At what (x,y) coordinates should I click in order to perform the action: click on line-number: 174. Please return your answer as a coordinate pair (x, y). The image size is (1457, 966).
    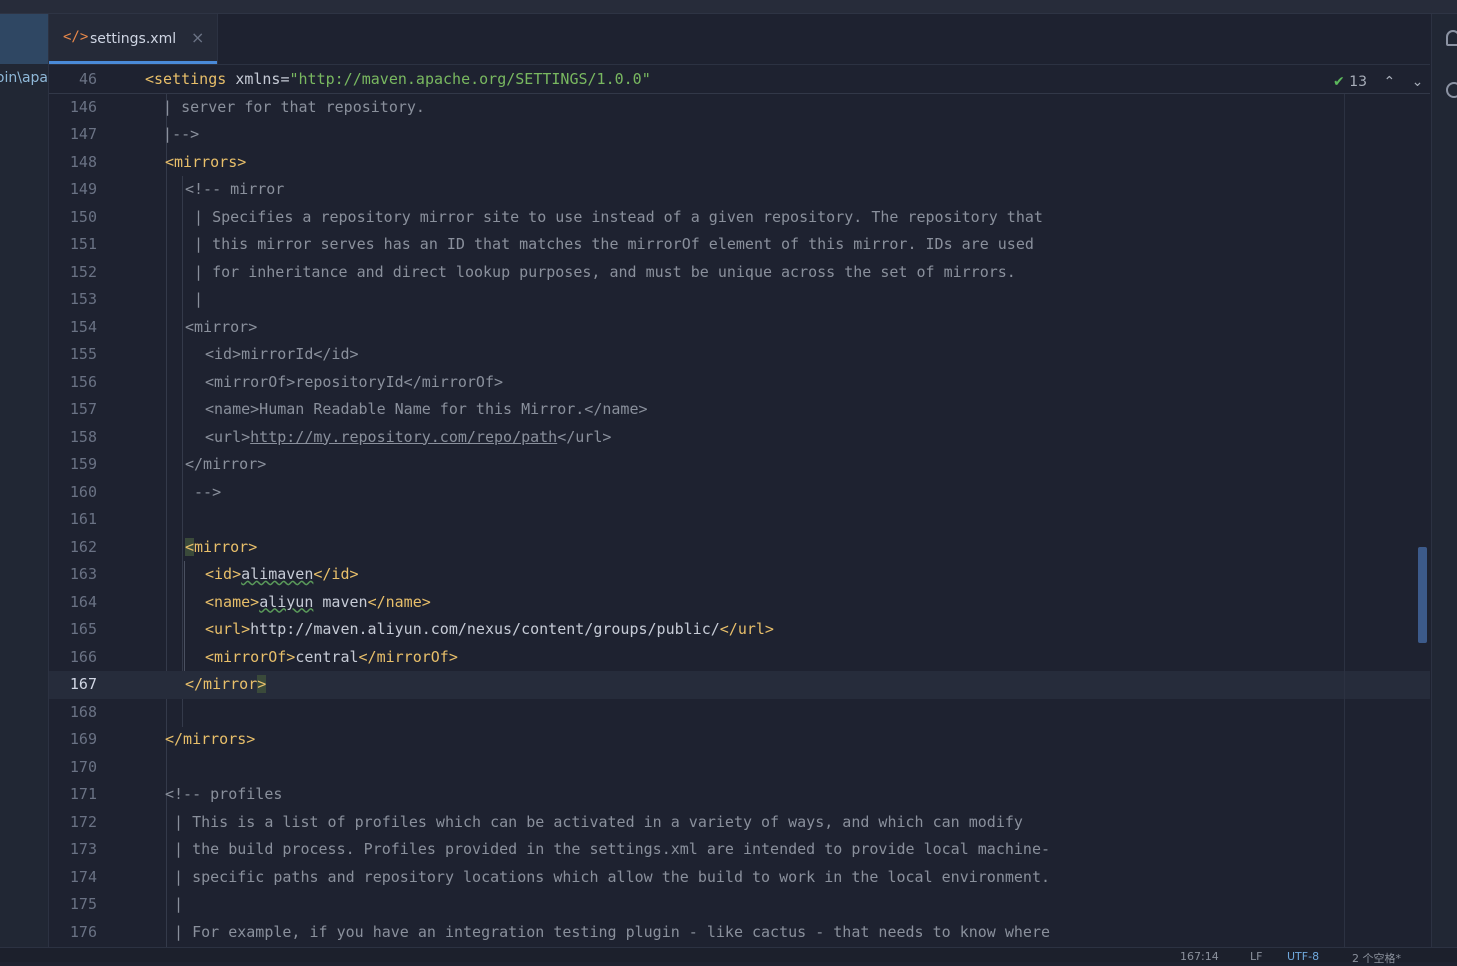
    Looking at the image, I should click on (73, 877).